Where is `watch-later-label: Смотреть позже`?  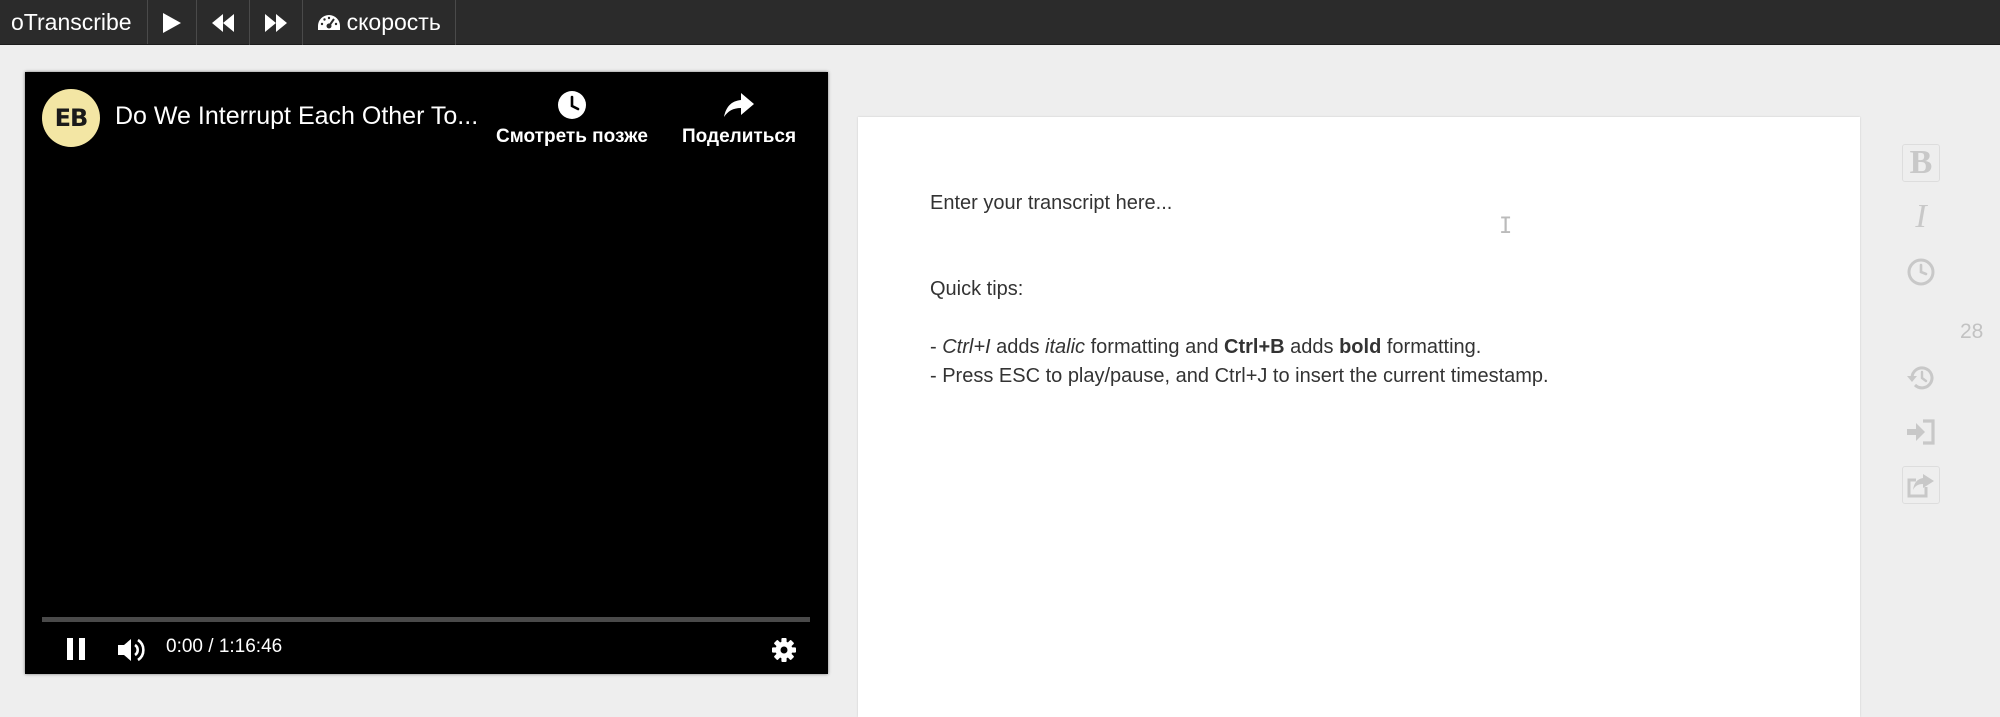
watch-later-label: Смотреть позже is located at coordinates (572, 136).